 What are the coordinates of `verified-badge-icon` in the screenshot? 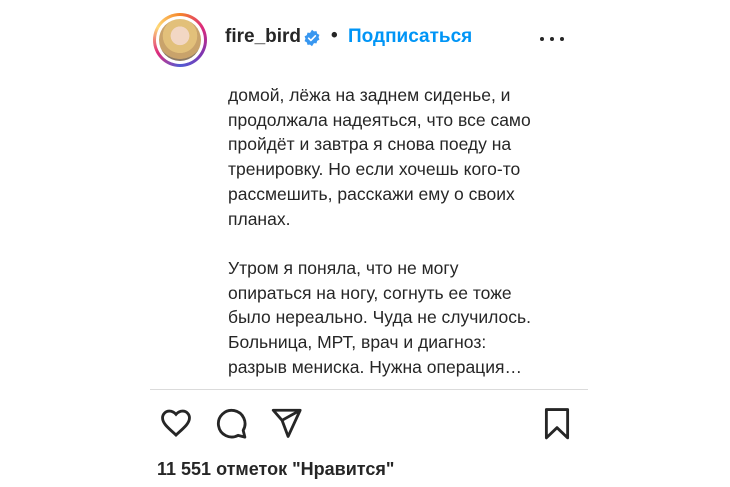 It's located at (312, 38).